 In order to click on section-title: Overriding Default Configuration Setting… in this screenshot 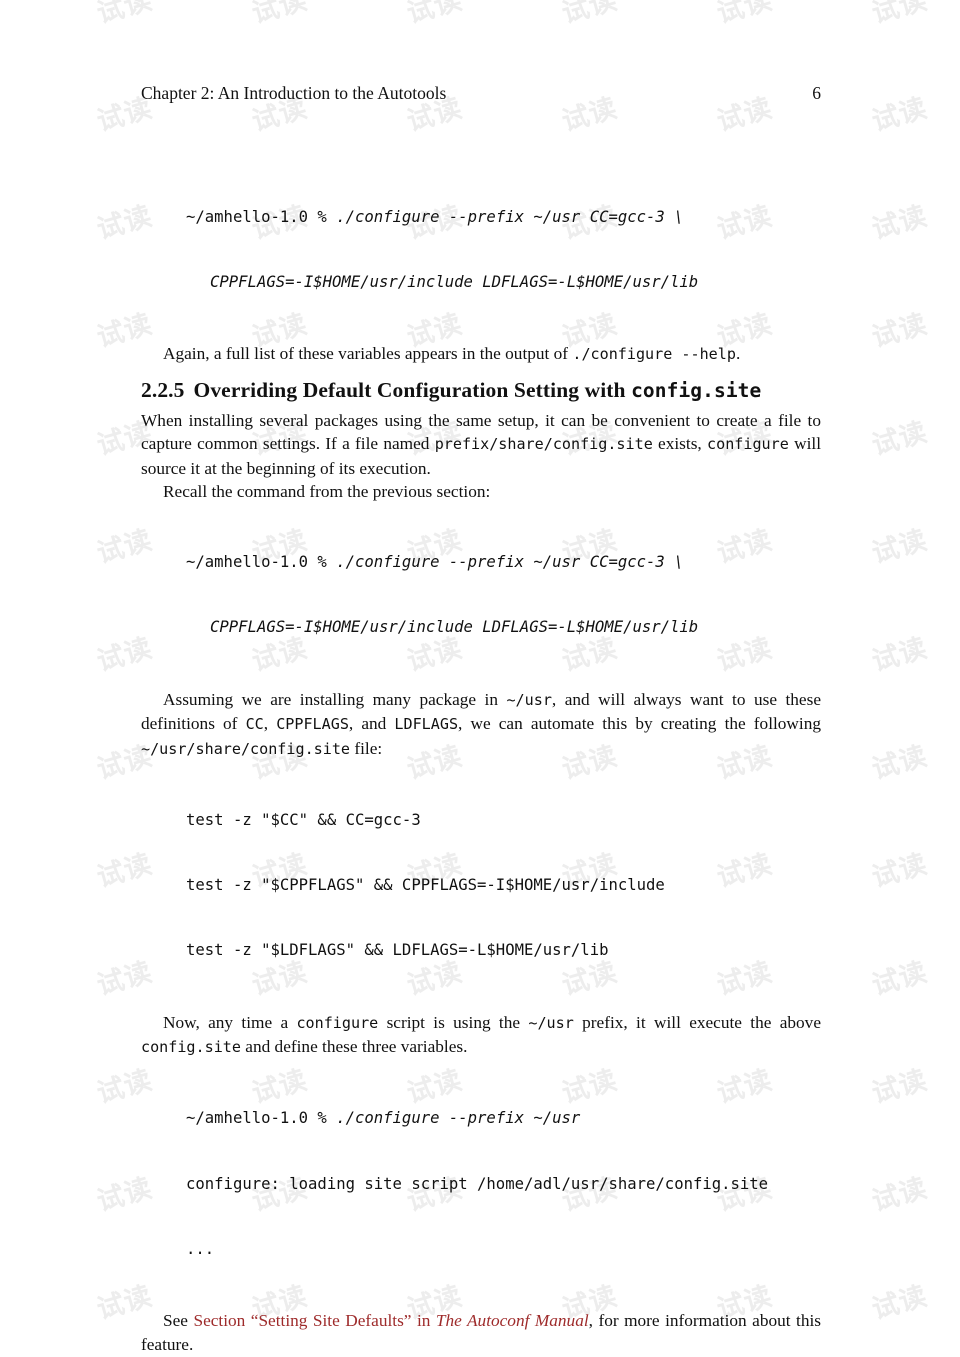, I will do `click(412, 389)`.